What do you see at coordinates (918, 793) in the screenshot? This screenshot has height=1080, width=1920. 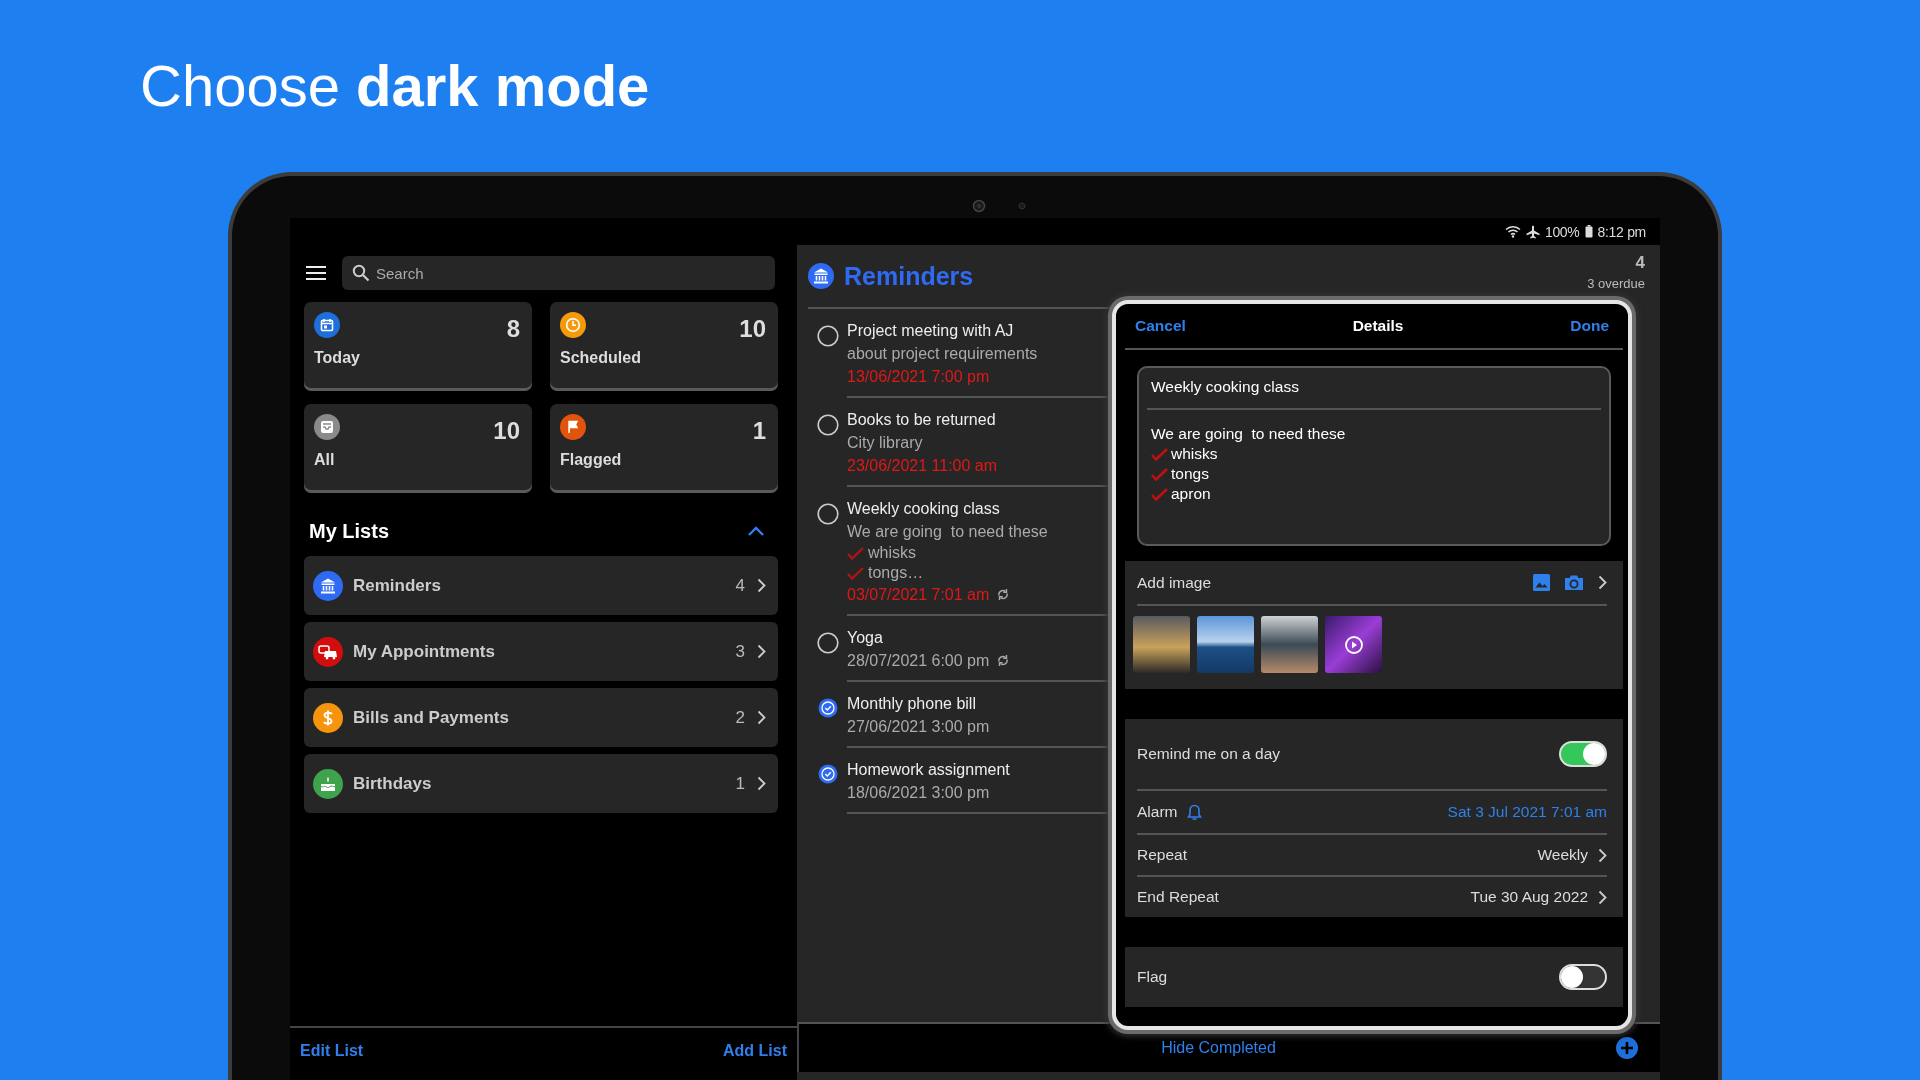 I see `reminder-date: 18/06/2021 3:00 pm` at bounding box center [918, 793].